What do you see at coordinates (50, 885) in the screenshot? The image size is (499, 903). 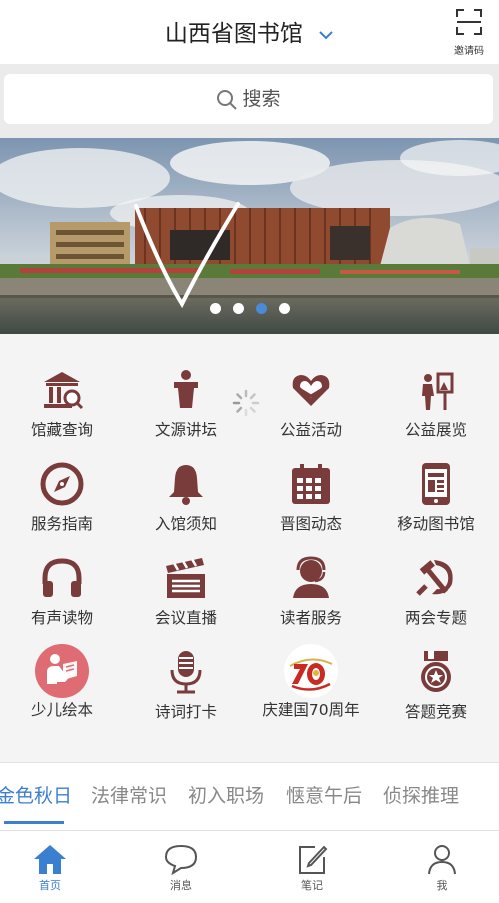 I see `nav-label: 首页` at bounding box center [50, 885].